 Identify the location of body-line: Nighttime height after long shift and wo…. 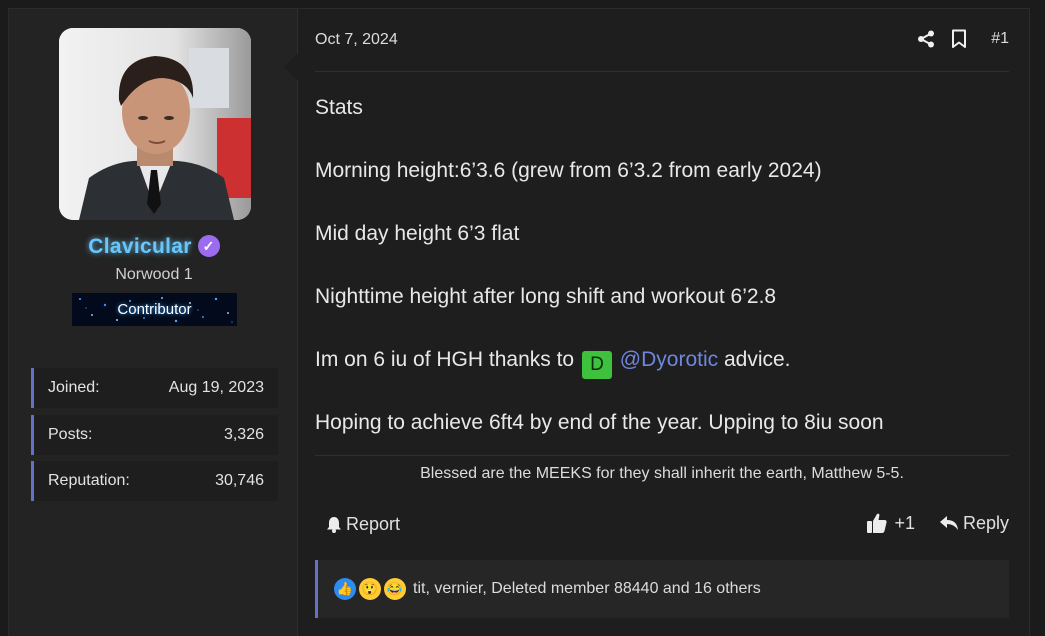
(546, 296).